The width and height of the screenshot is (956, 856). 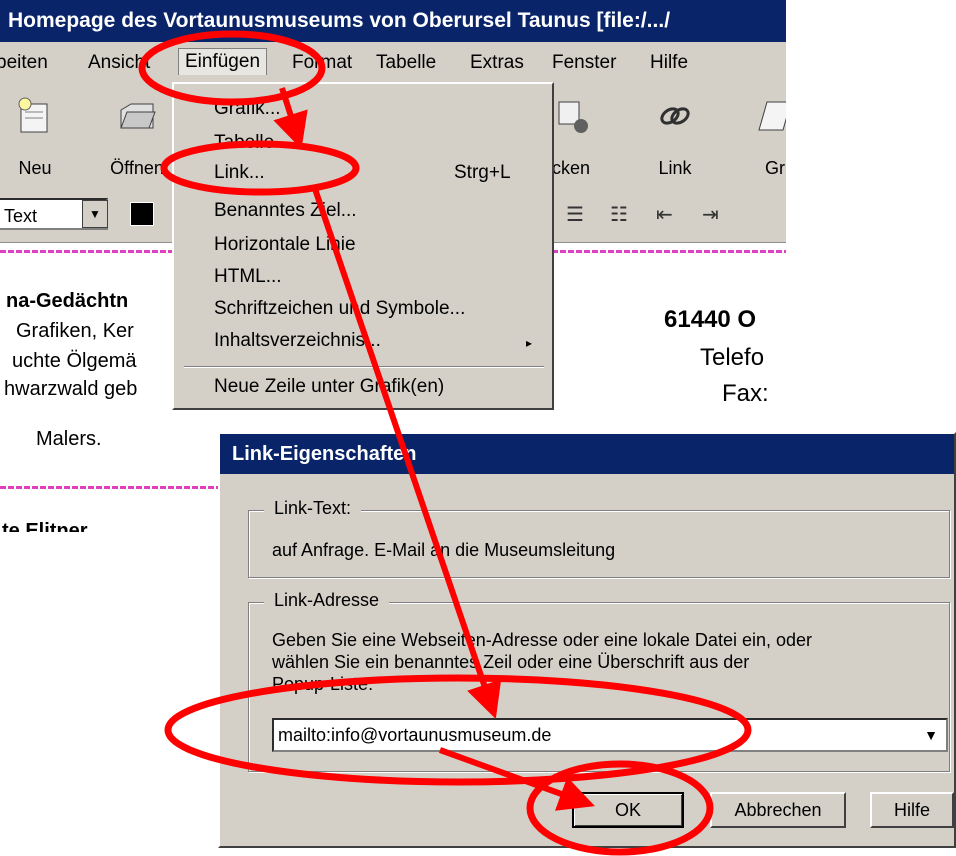 I want to click on text-color-swatch, so click(x=142, y=214).